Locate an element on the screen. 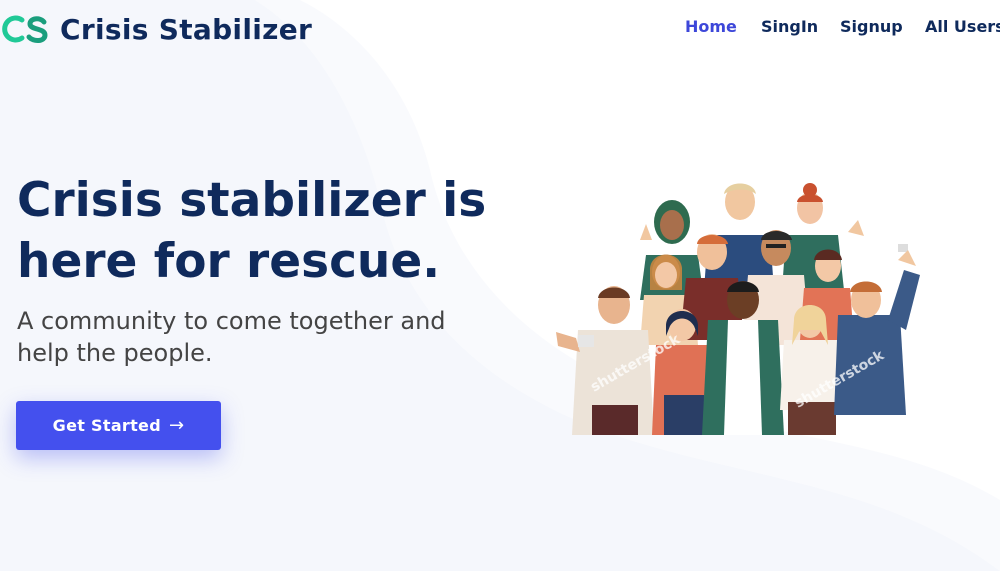  get-started-label: Get Started is located at coordinates (106, 425).